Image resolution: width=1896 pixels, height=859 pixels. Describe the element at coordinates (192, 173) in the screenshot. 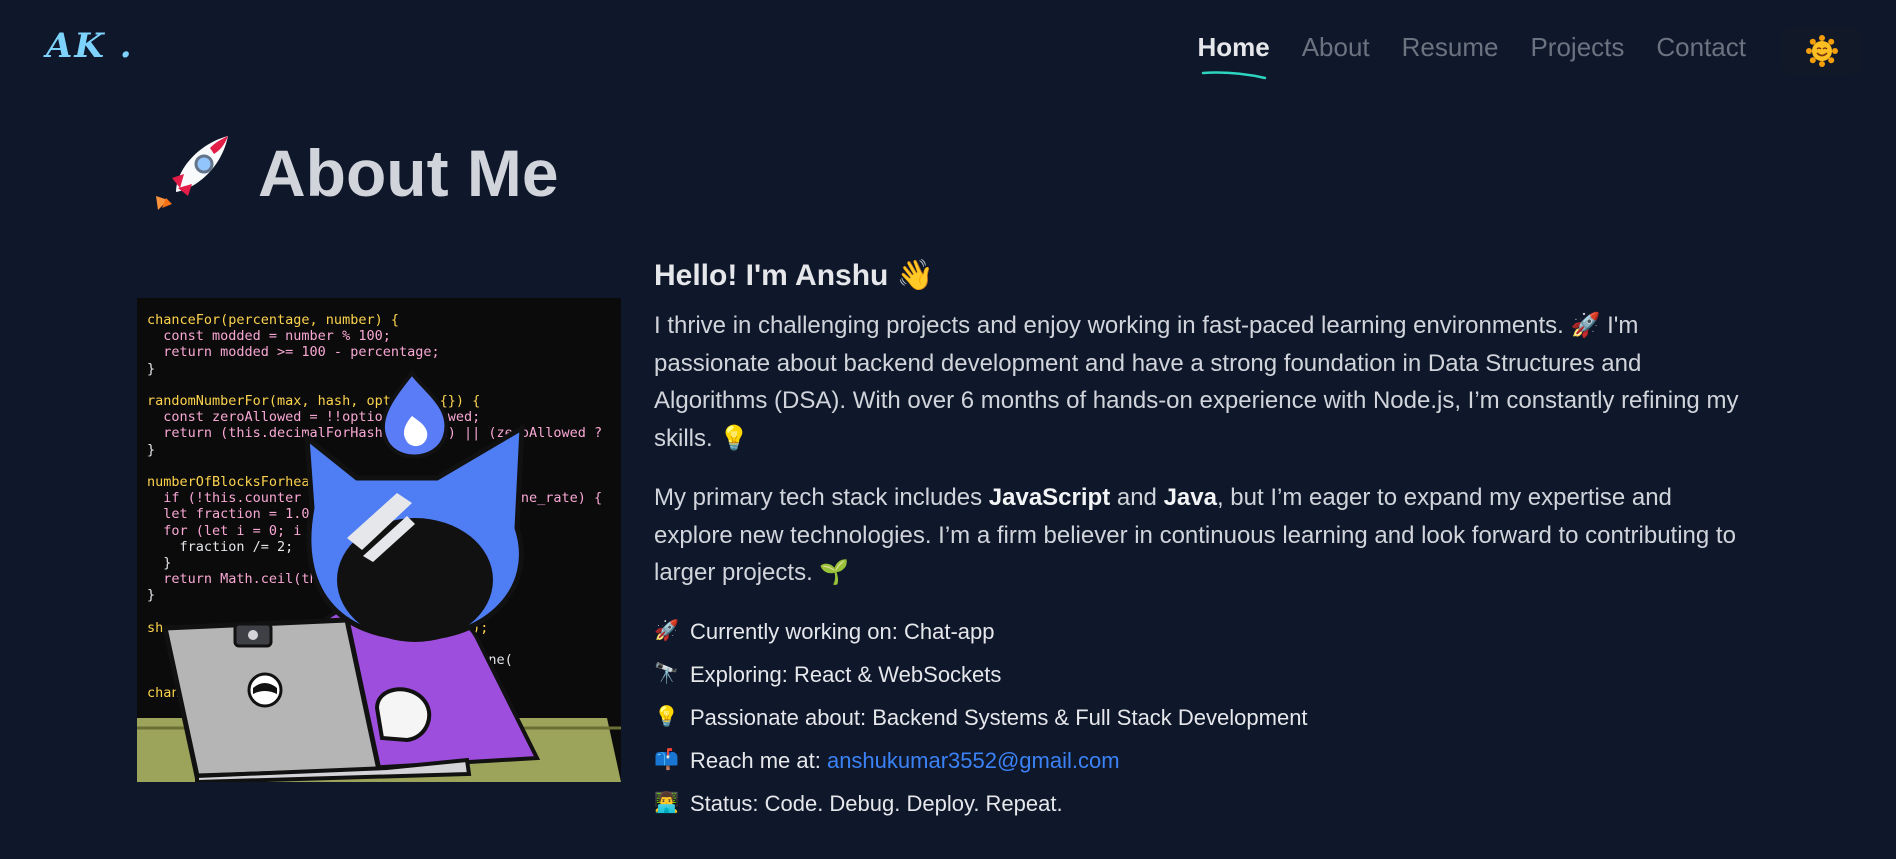

I see `rocket-icon` at that location.